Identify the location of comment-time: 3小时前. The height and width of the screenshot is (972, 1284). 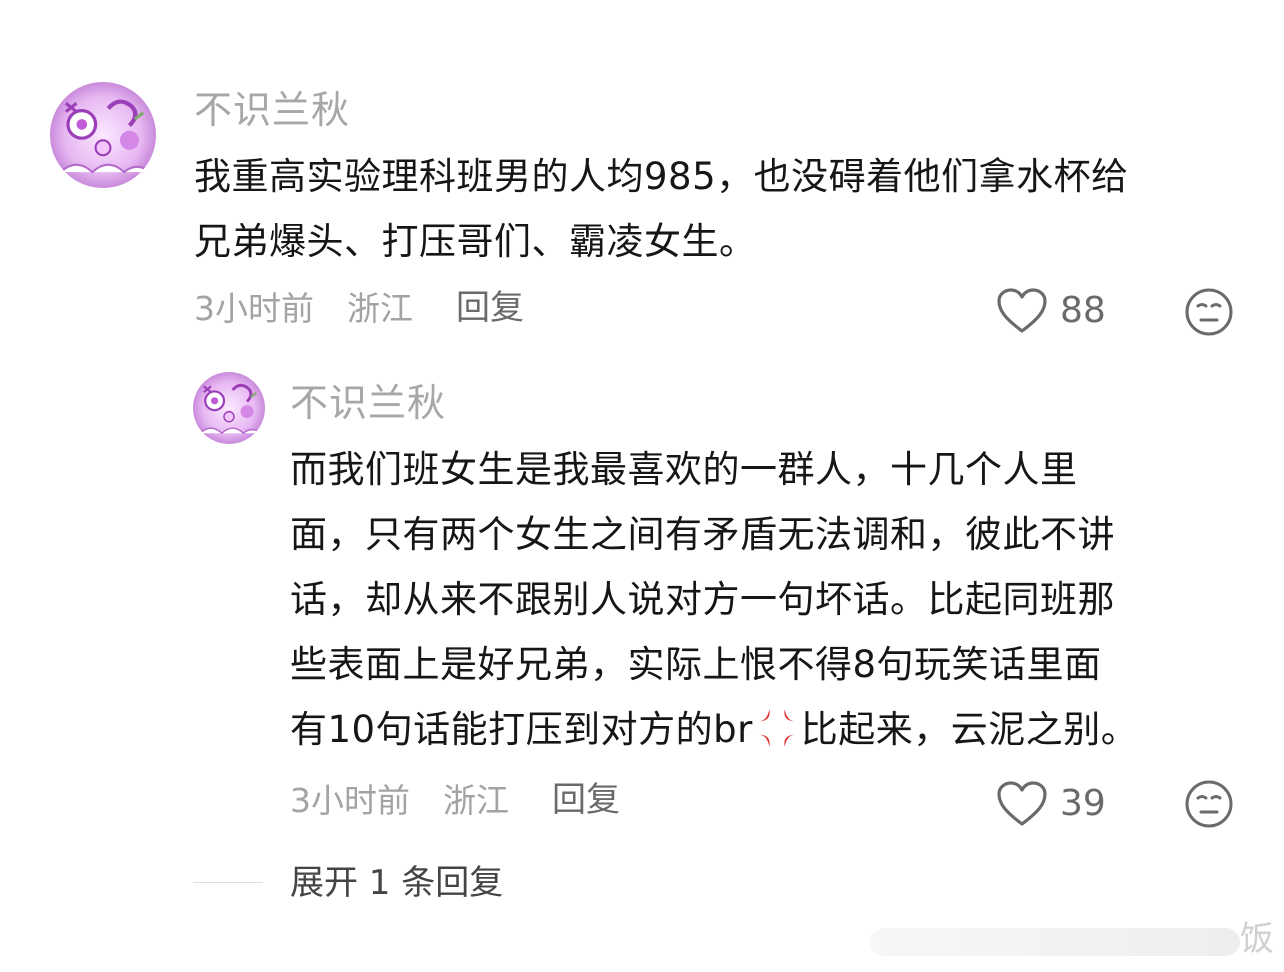
(254, 308).